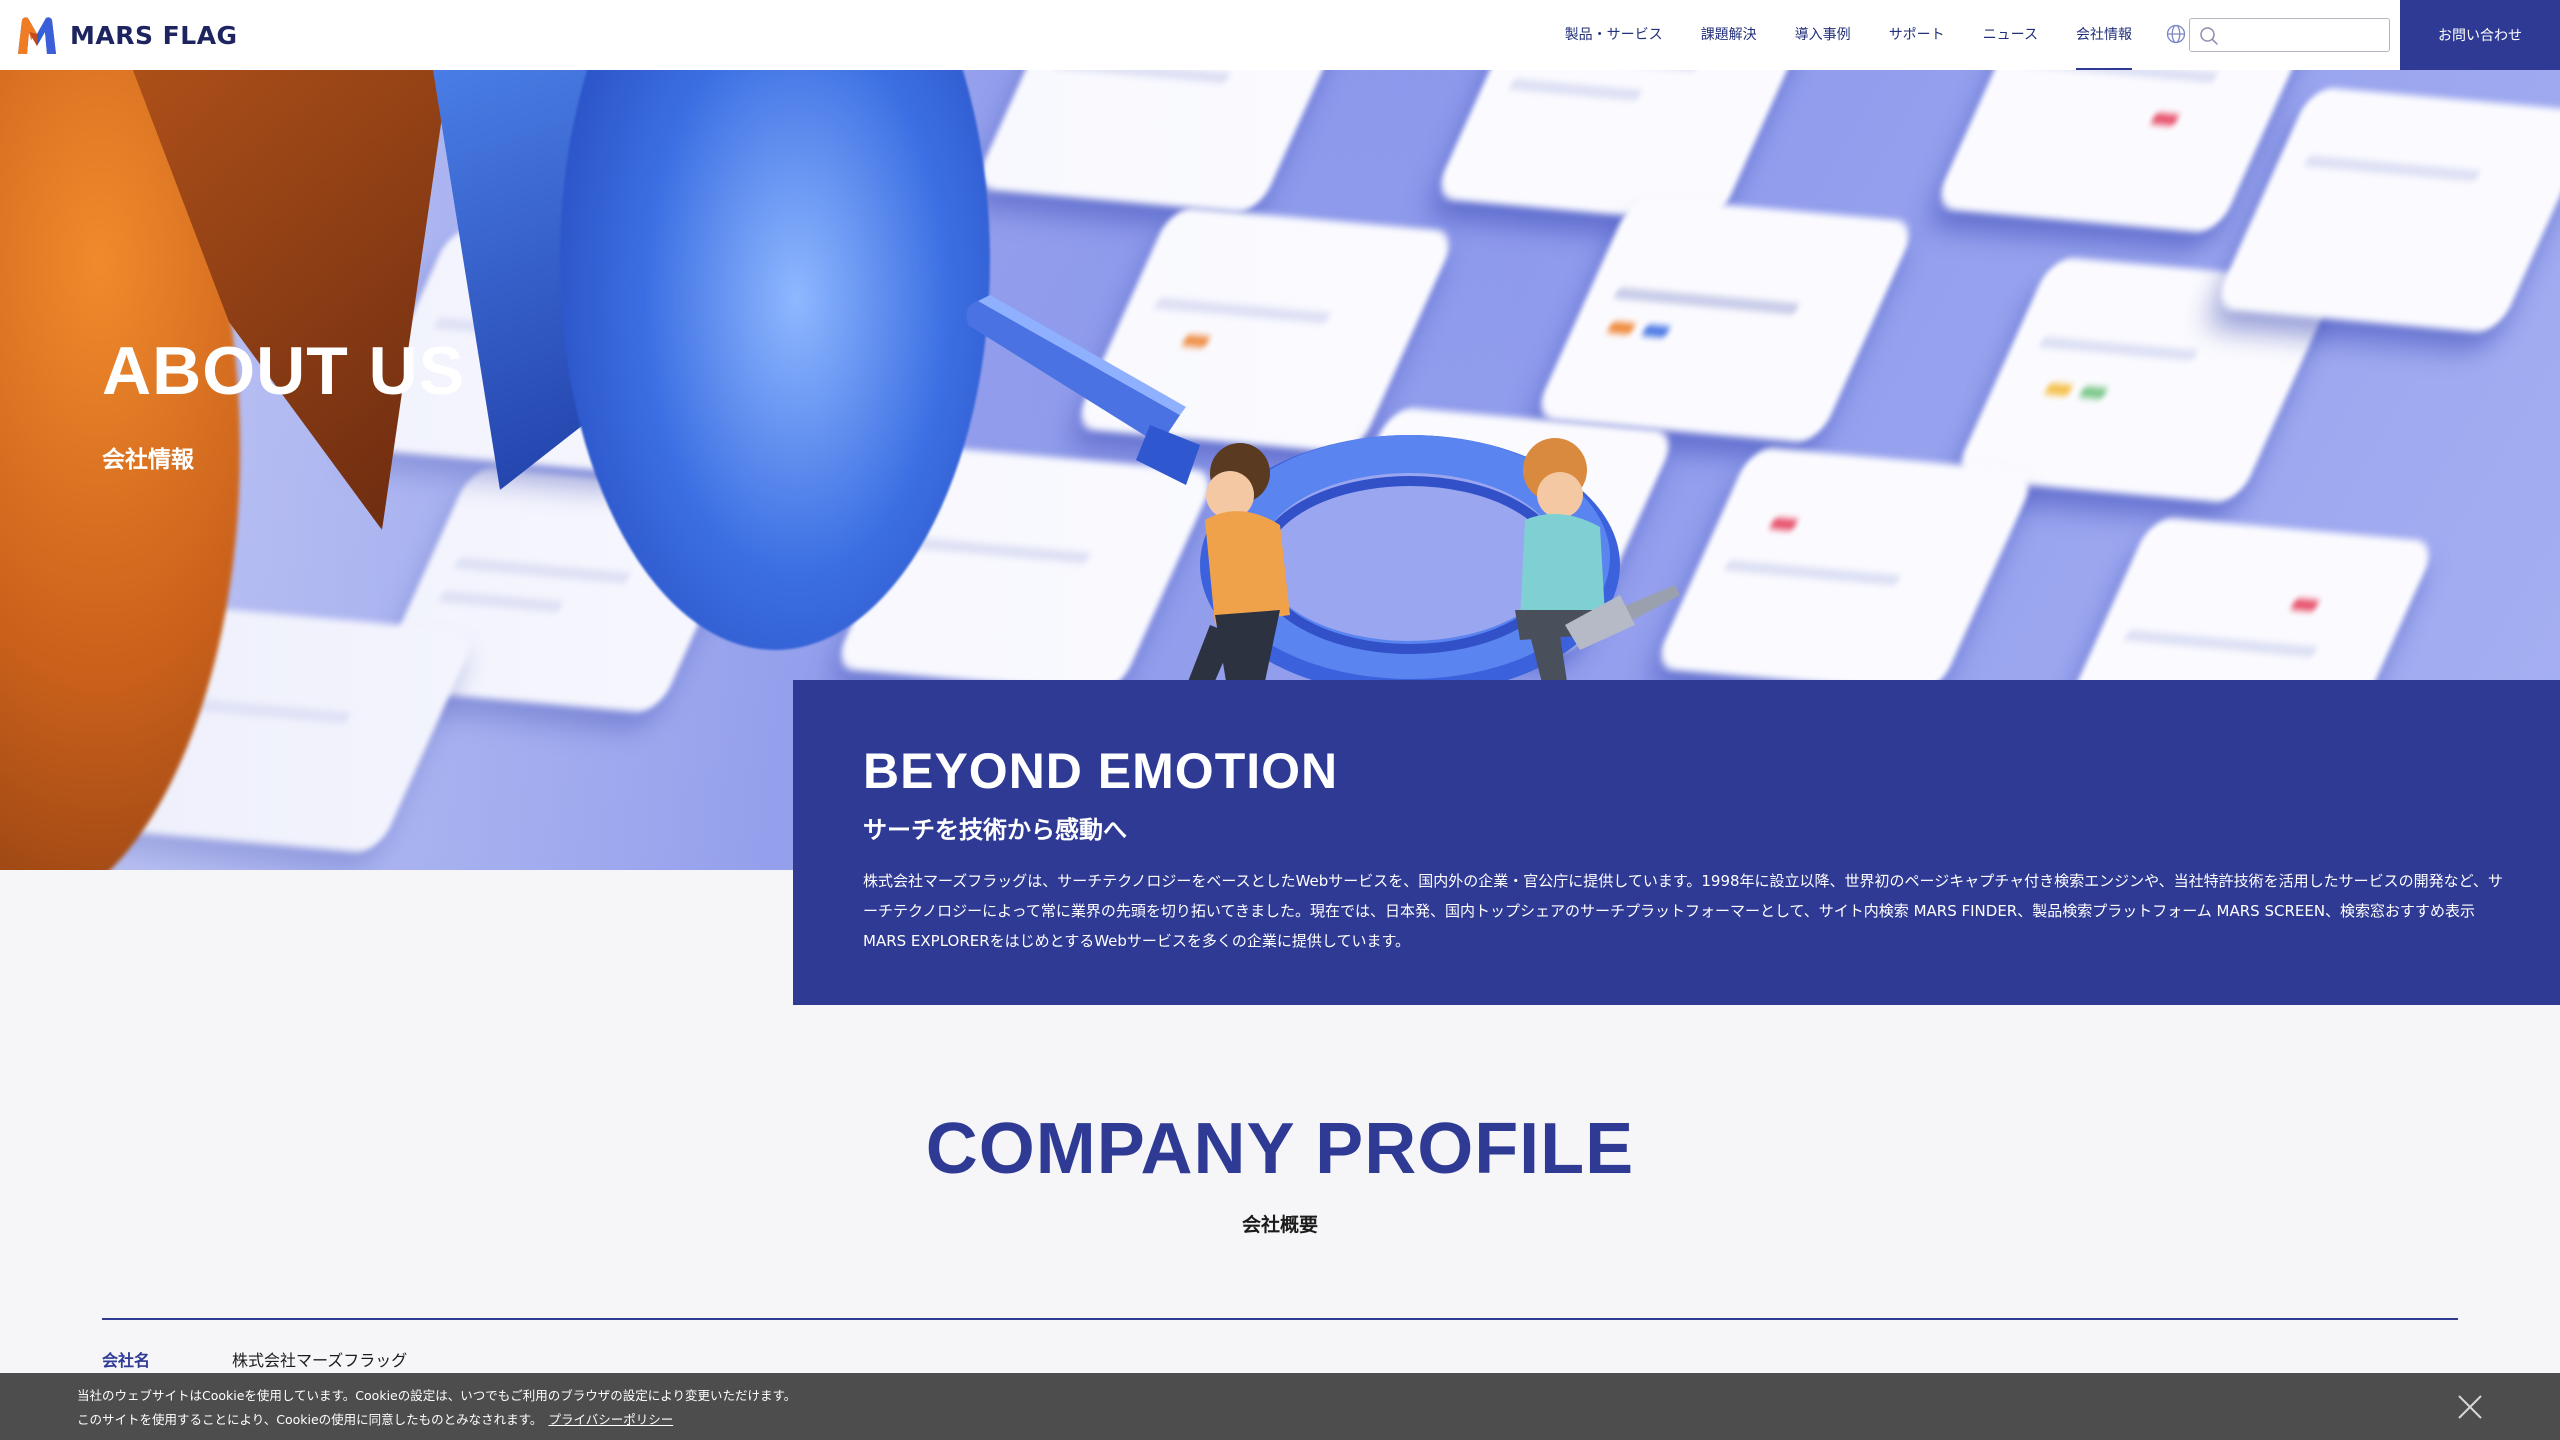 The image size is (2560, 1440). I want to click on close-icon, so click(2470, 1407).